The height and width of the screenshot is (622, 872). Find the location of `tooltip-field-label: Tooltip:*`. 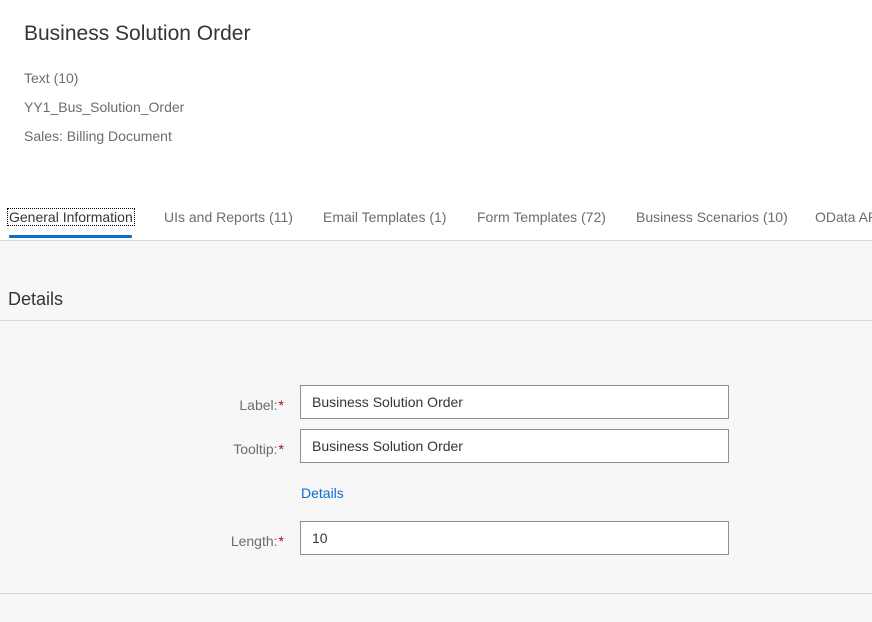

tooltip-field-label: Tooltip:* is located at coordinates (142, 449).